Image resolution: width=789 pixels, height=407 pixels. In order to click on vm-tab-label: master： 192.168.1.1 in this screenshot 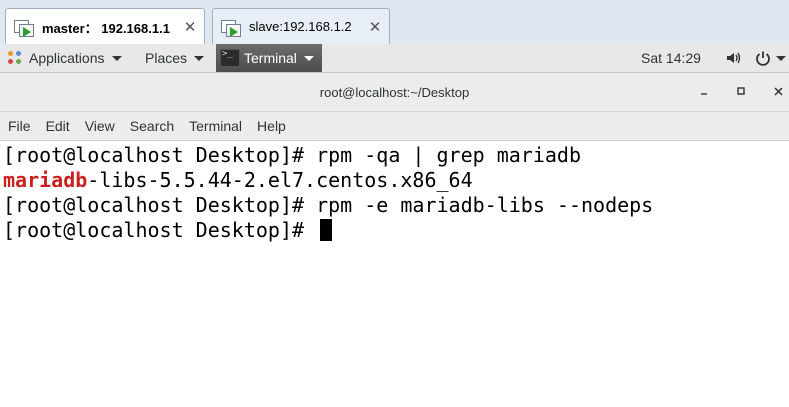, I will do `click(106, 28)`.